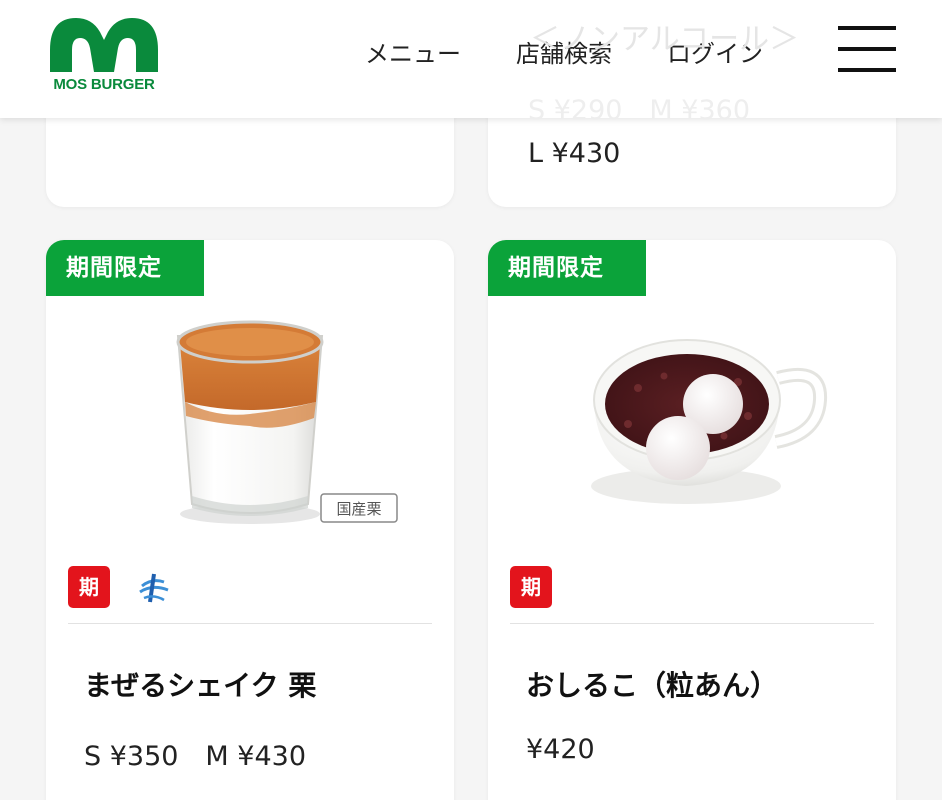 This screenshot has width=942, height=800. What do you see at coordinates (195, 756) in the screenshot?
I see `product-price: S ¥350 M ¥430` at bounding box center [195, 756].